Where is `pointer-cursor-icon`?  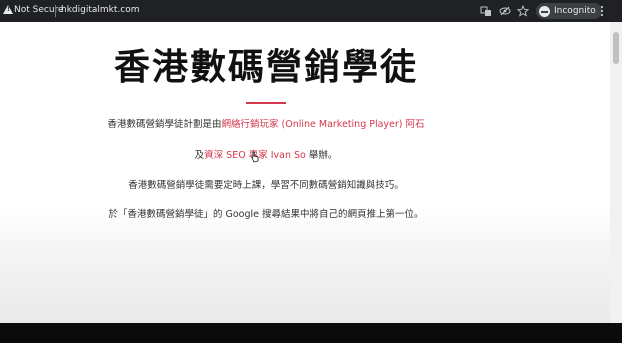
pointer-cursor-icon is located at coordinates (255, 157).